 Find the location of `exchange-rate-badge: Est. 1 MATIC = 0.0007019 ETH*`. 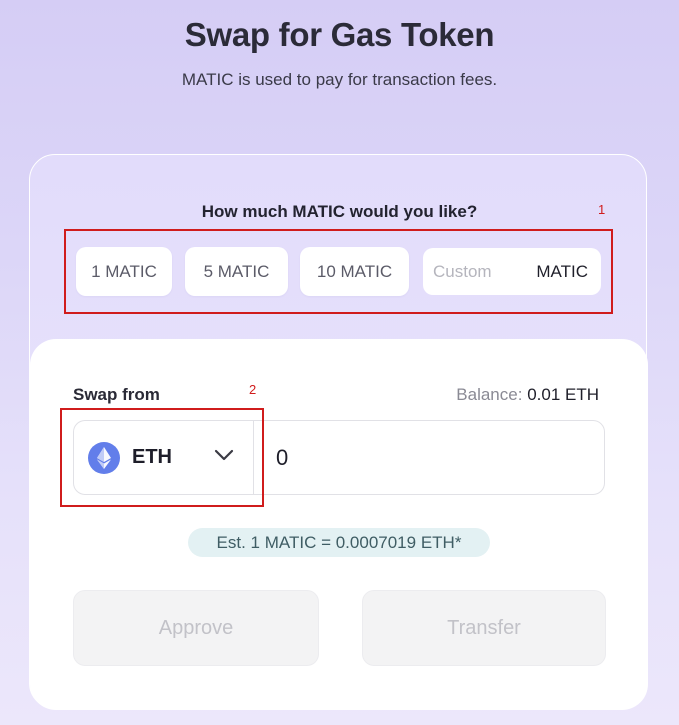

exchange-rate-badge: Est. 1 MATIC = 0.0007019 ETH* is located at coordinates (339, 542).